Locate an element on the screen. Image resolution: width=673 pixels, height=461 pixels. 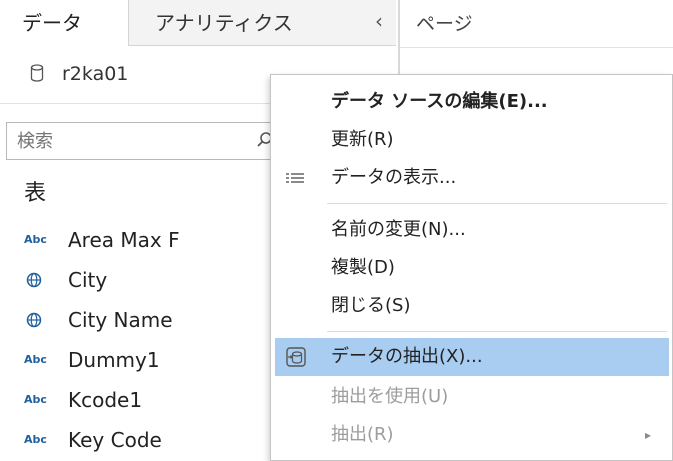
field-name: Dummy1 is located at coordinates (114, 360).